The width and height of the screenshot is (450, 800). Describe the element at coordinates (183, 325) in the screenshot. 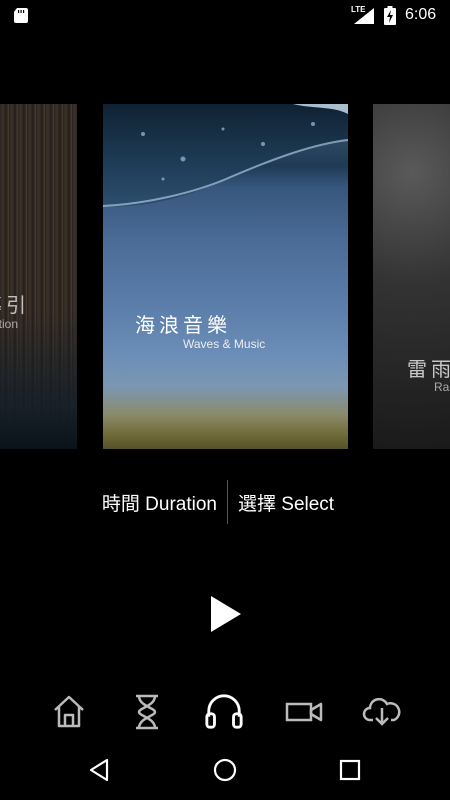

I see `card-title: 海浪音樂` at that location.